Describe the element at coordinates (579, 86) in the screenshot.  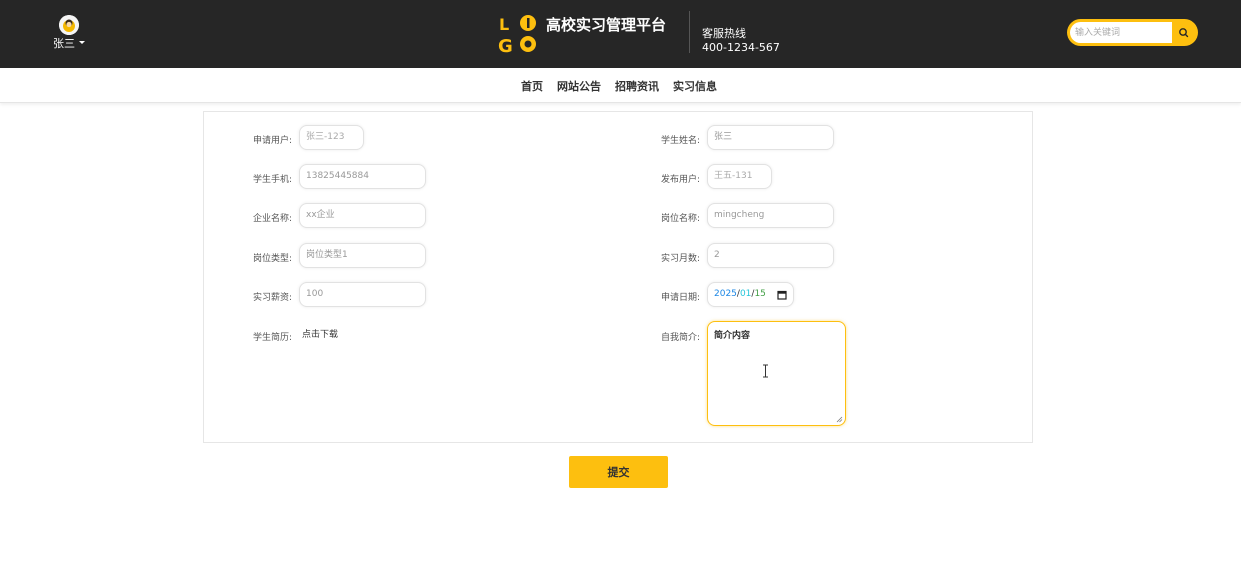
I see `nav-item-announcements: 网站公告` at that location.